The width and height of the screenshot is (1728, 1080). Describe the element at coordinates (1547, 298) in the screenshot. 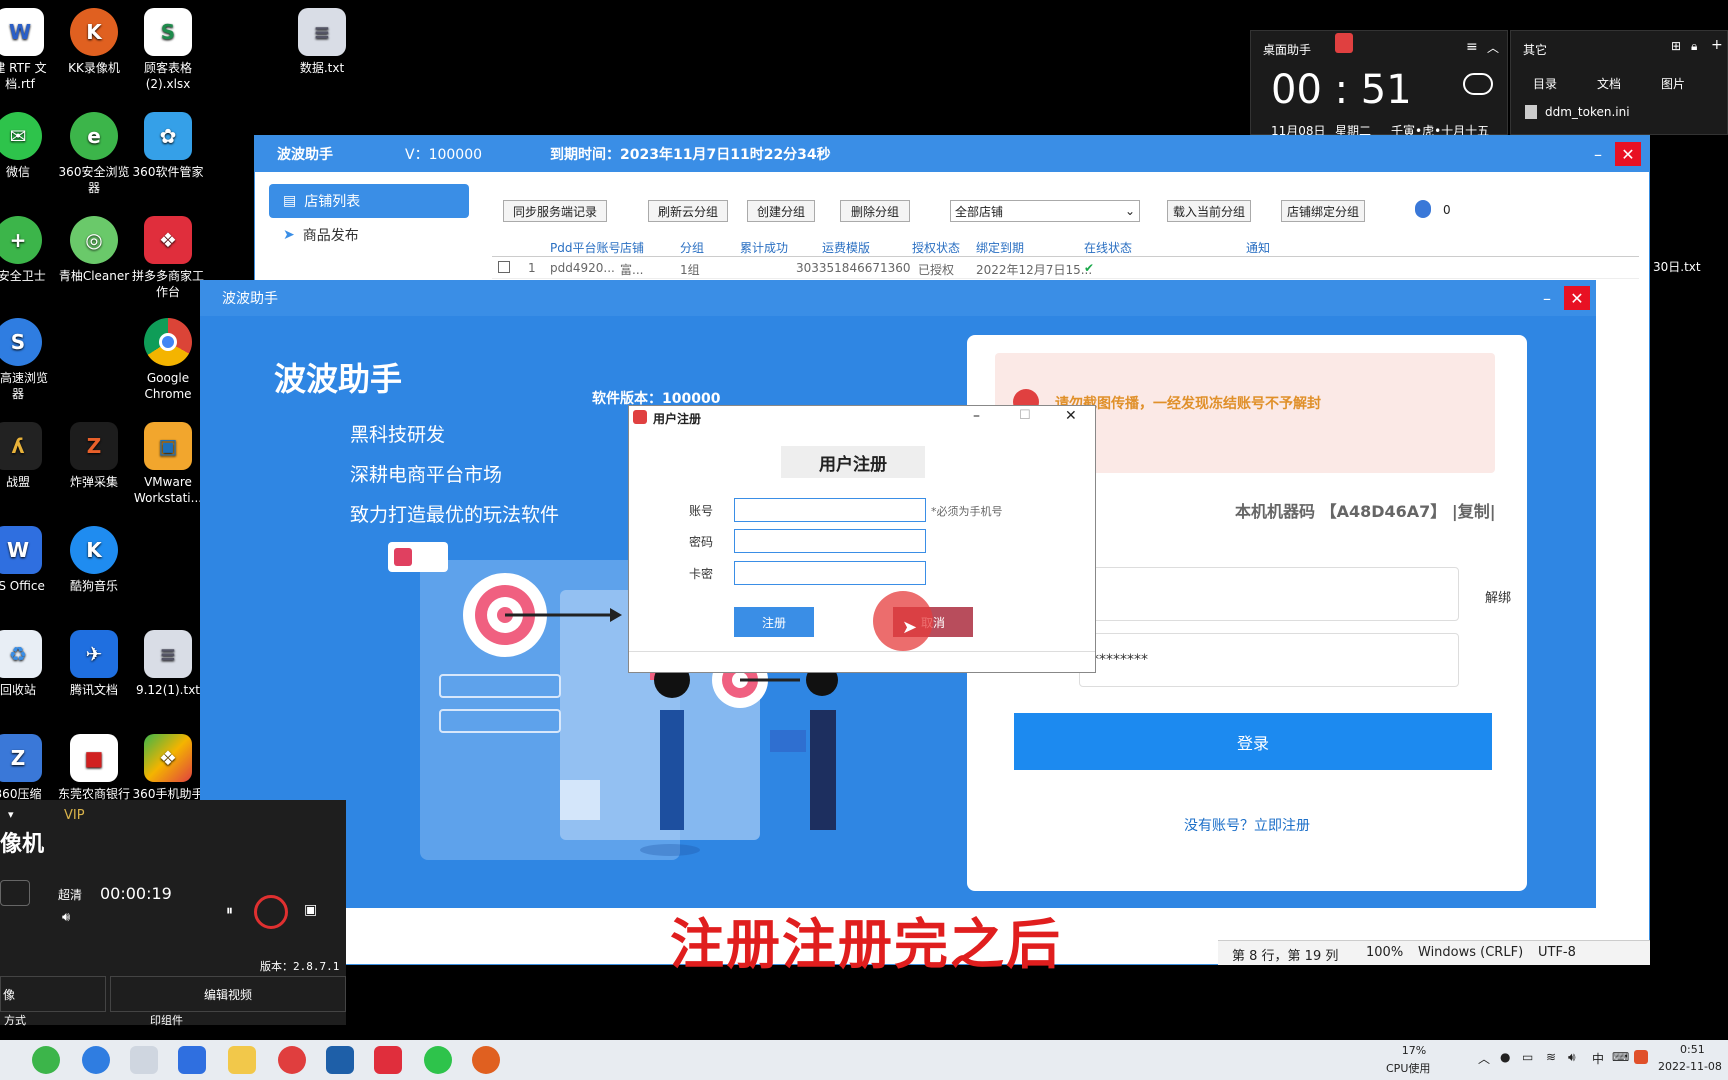

I see `login-minimize-button: –` at that location.